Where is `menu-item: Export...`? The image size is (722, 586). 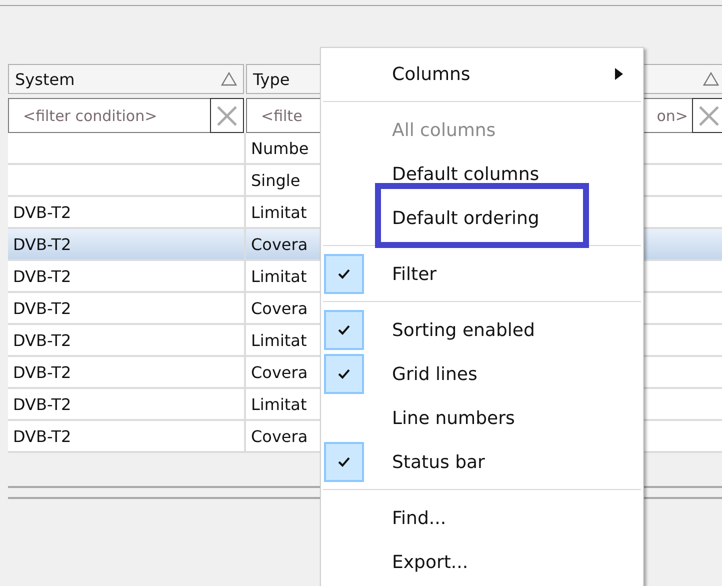
menu-item: Export... is located at coordinates (482, 562).